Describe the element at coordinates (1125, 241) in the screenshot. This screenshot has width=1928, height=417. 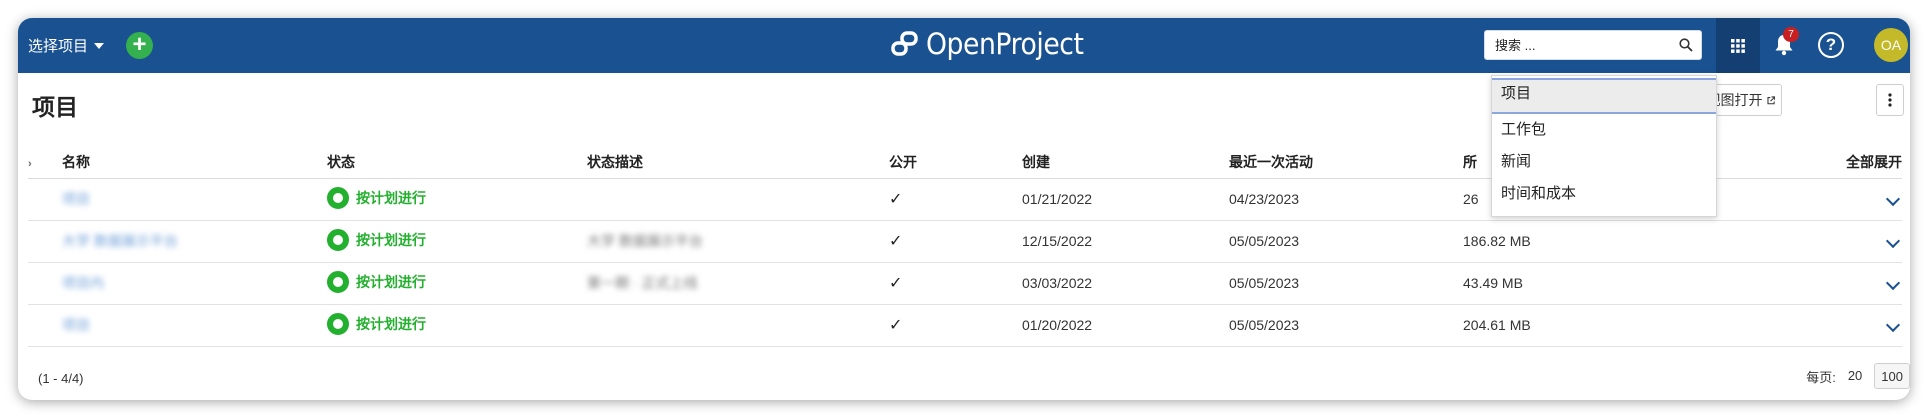
I see `created-date-cell: 12/15/2022` at that location.